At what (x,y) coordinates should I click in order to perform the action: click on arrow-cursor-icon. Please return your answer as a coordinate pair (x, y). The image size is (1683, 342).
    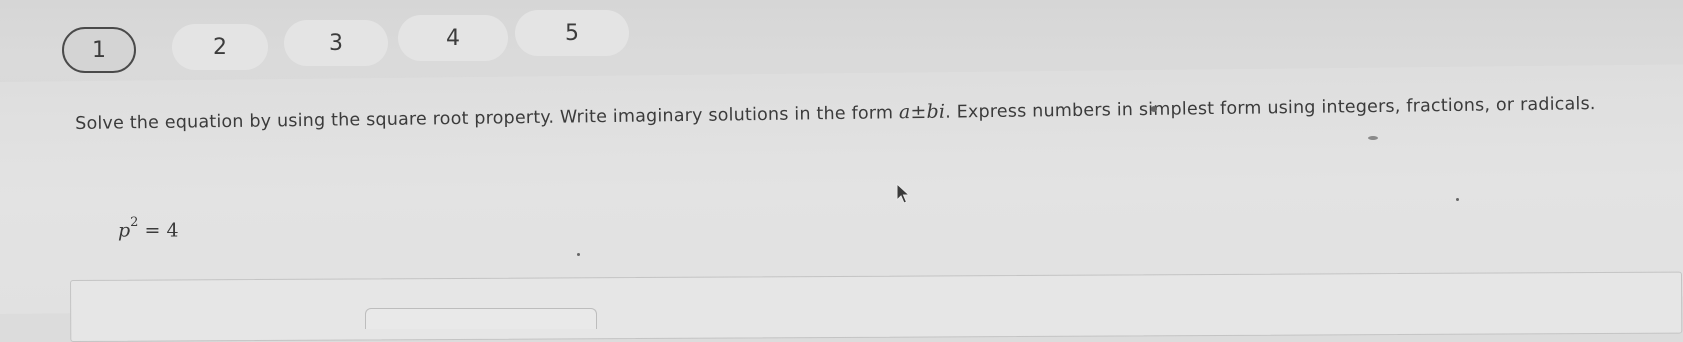
    Looking at the image, I should click on (904, 195).